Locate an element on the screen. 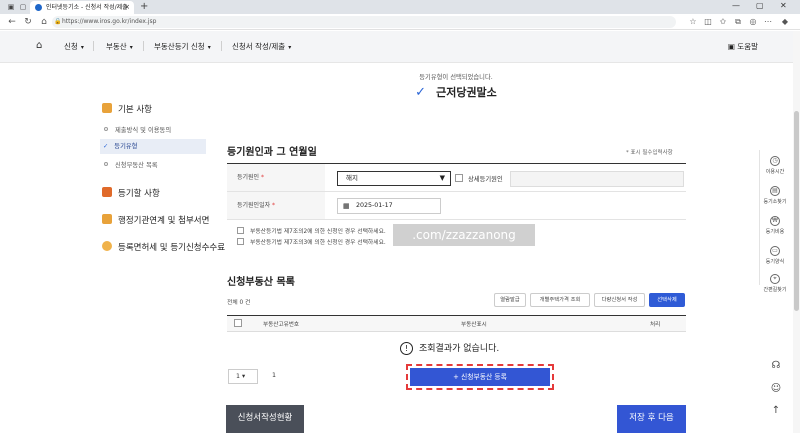  menu-apply-label: 신청 is located at coordinates (71, 46).